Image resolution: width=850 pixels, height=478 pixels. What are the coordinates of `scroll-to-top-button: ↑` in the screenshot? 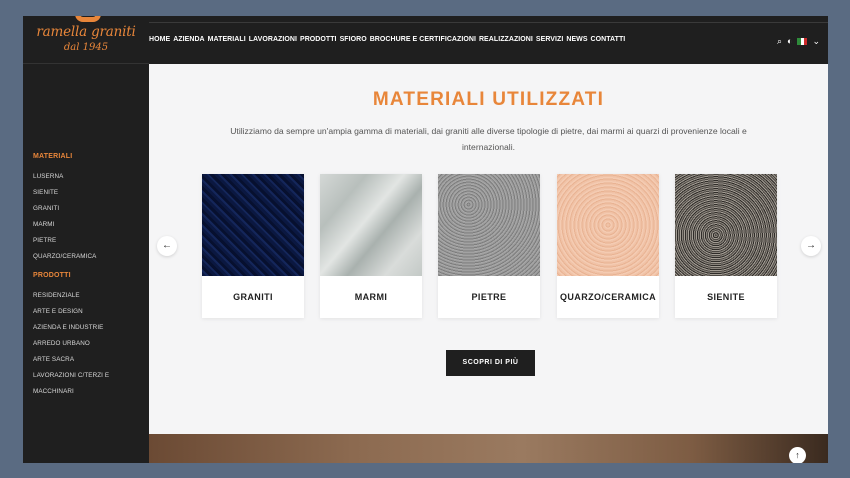 It's located at (797, 455).